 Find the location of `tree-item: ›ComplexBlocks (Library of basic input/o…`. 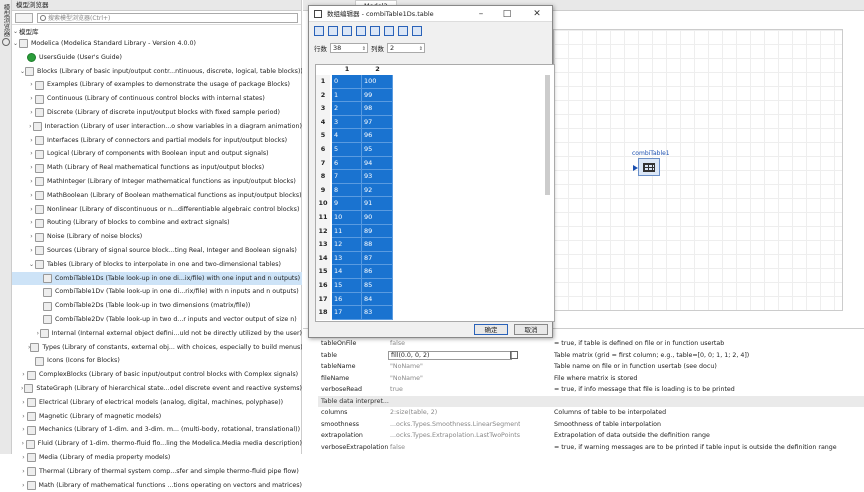

tree-item: ›ComplexBlocks (Library of basic input/o… is located at coordinates (157, 375).